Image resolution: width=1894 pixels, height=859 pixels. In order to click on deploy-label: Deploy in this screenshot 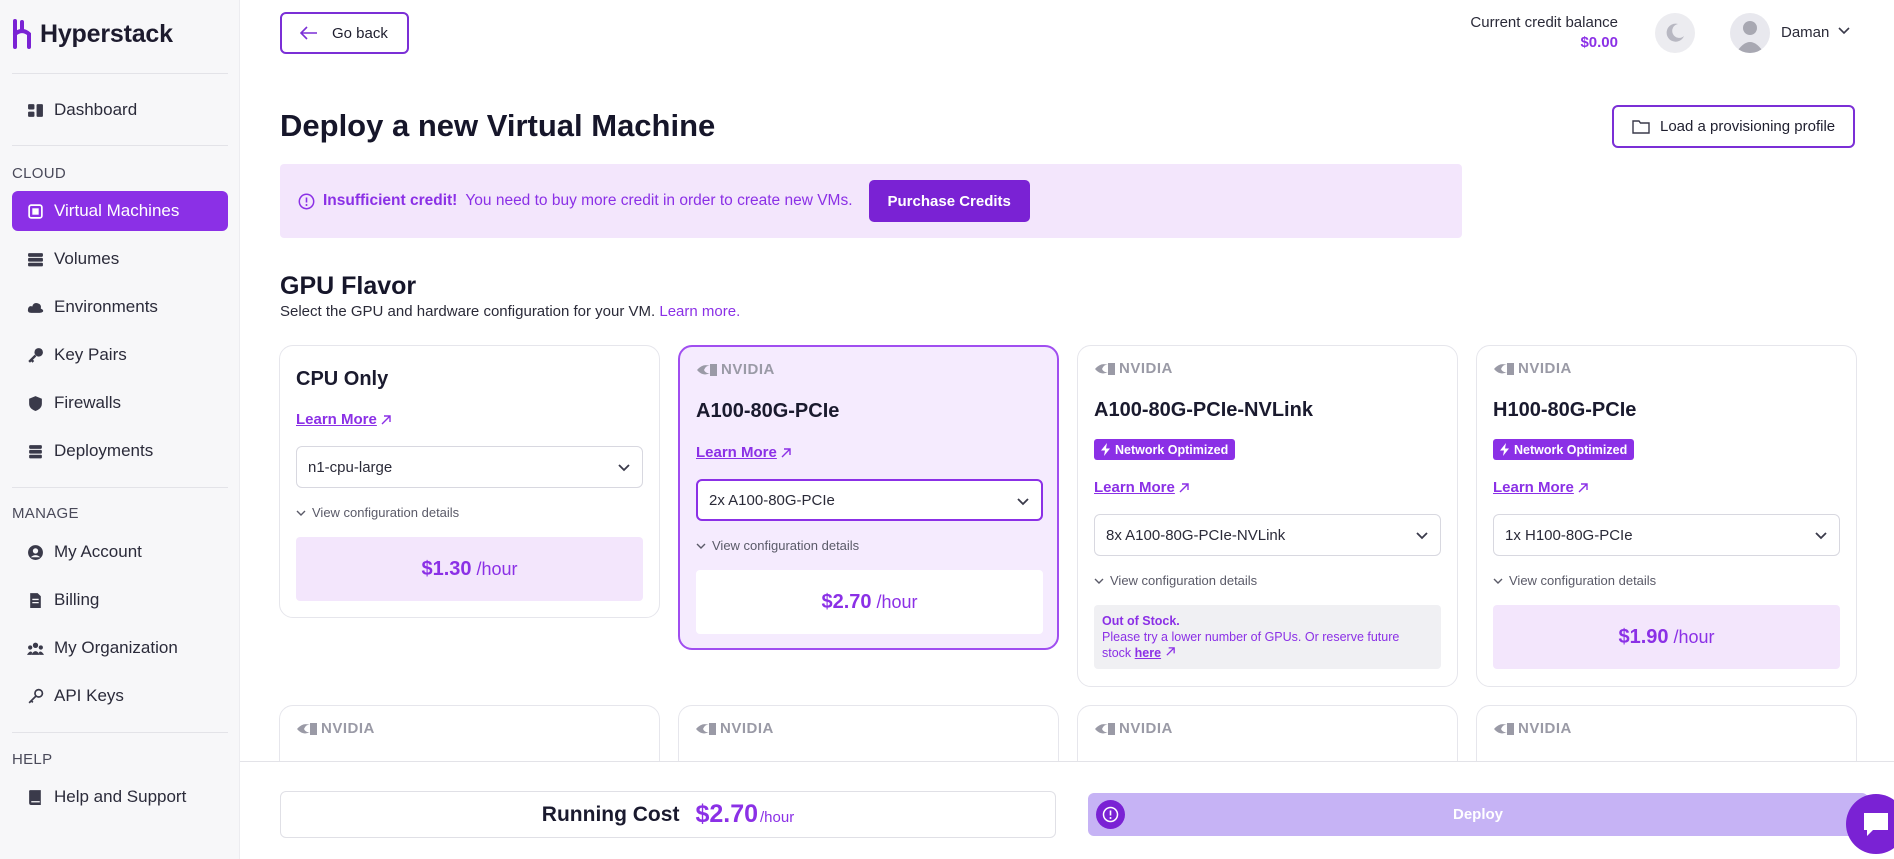, I will do `click(1477, 814)`.